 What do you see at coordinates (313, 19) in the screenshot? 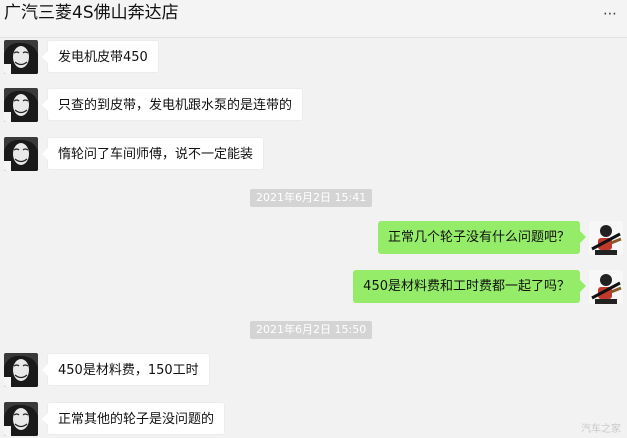
I see `chat-header: 广汽三菱4S佛山奔达店 ⋯` at bounding box center [313, 19].